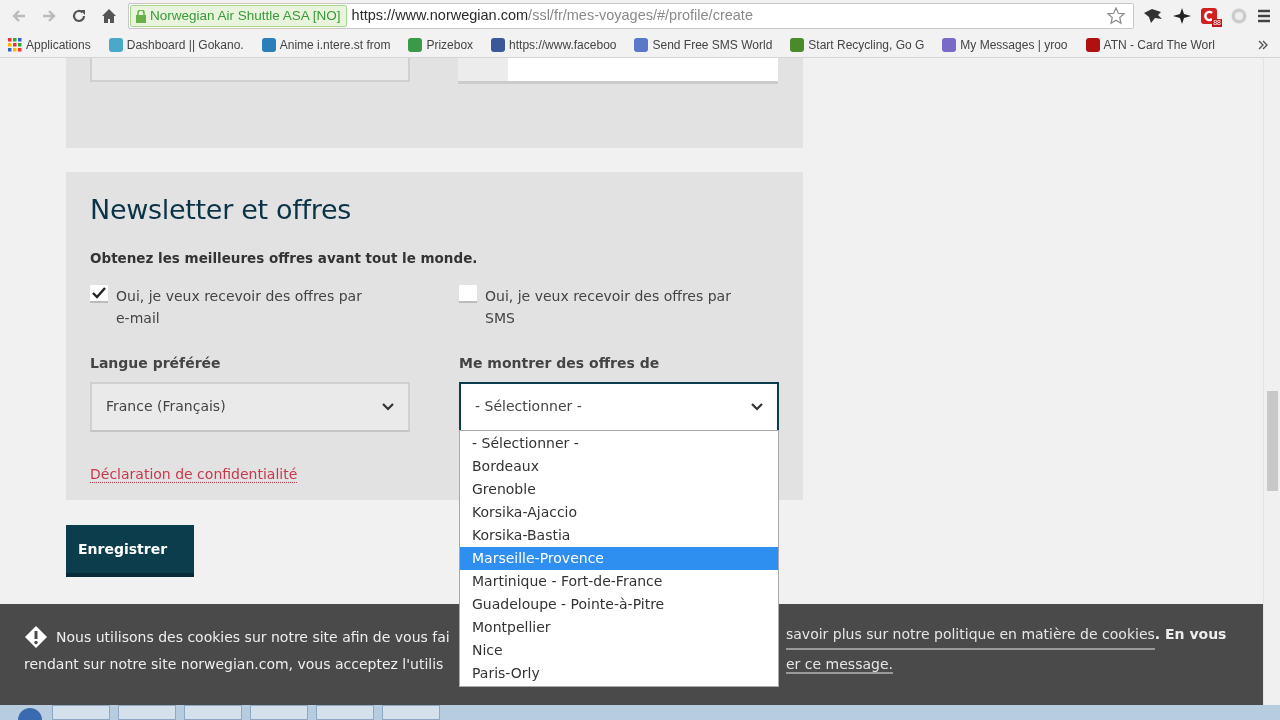  I want to click on address-bar: Norwegian Air Shuttle ASA [NO] https://www.norwegian.com/ssl/fr/mes-voyages/#/profile/create, so click(631, 16).